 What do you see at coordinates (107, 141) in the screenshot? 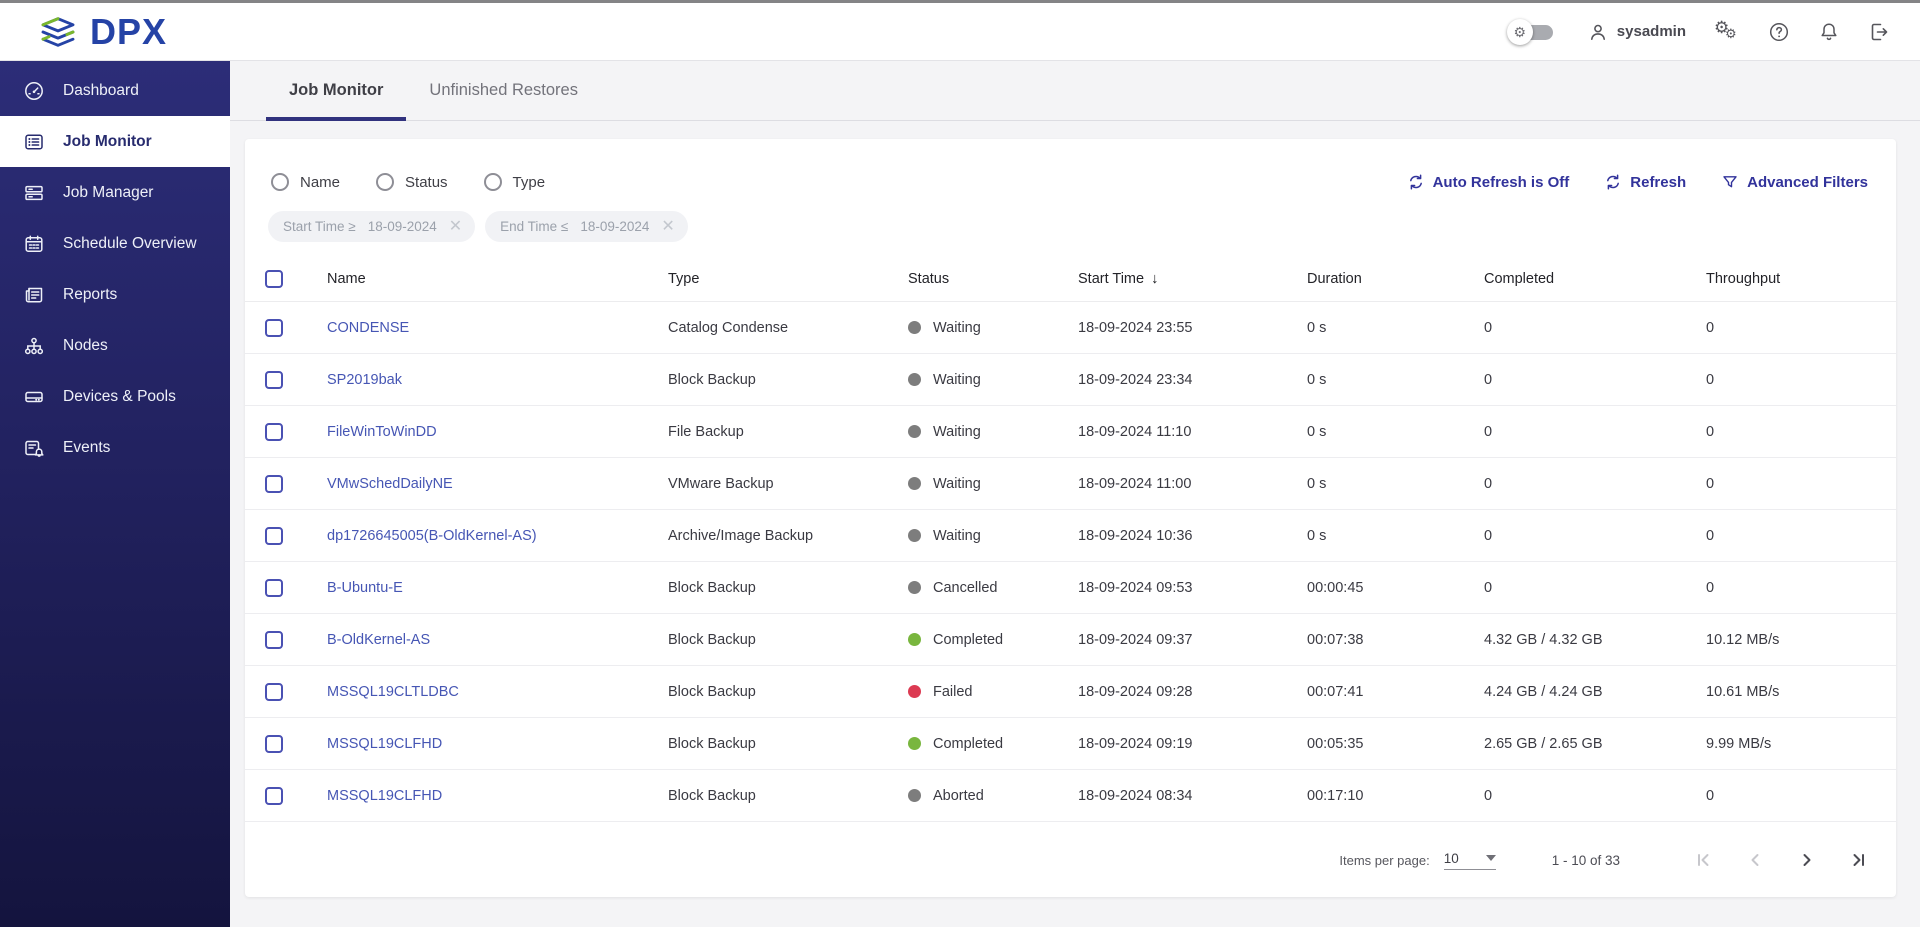
I see `sidebar-item-label: Job Monitor` at bounding box center [107, 141].